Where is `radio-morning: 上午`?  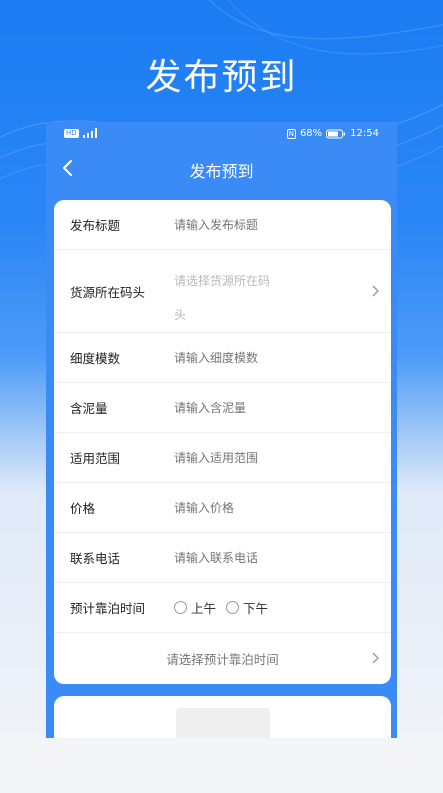
radio-morning: 上午 is located at coordinates (195, 607).